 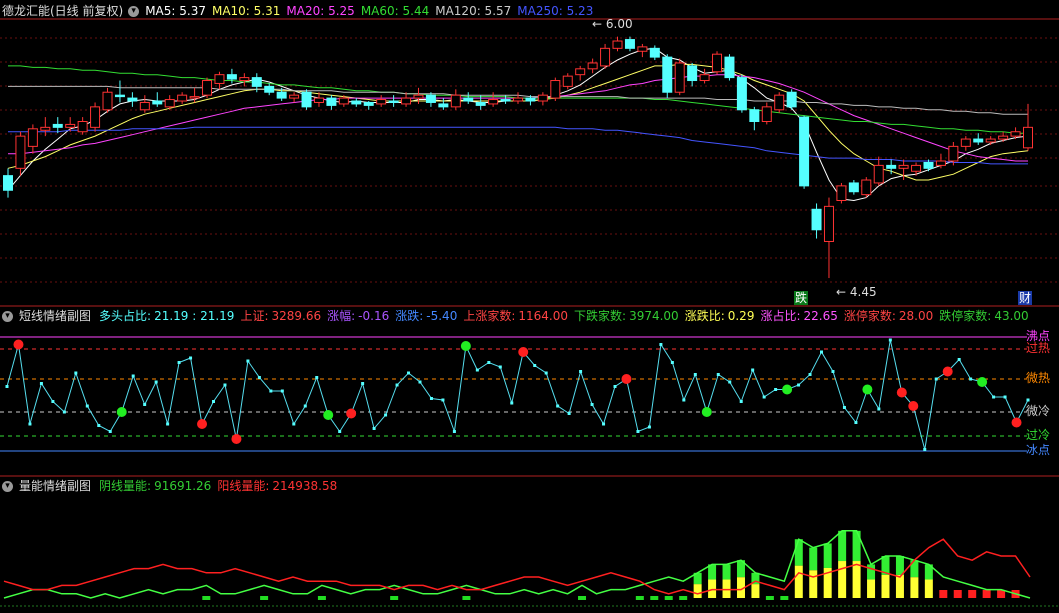 I want to click on level-label: 微冷, so click(x=1038, y=411).